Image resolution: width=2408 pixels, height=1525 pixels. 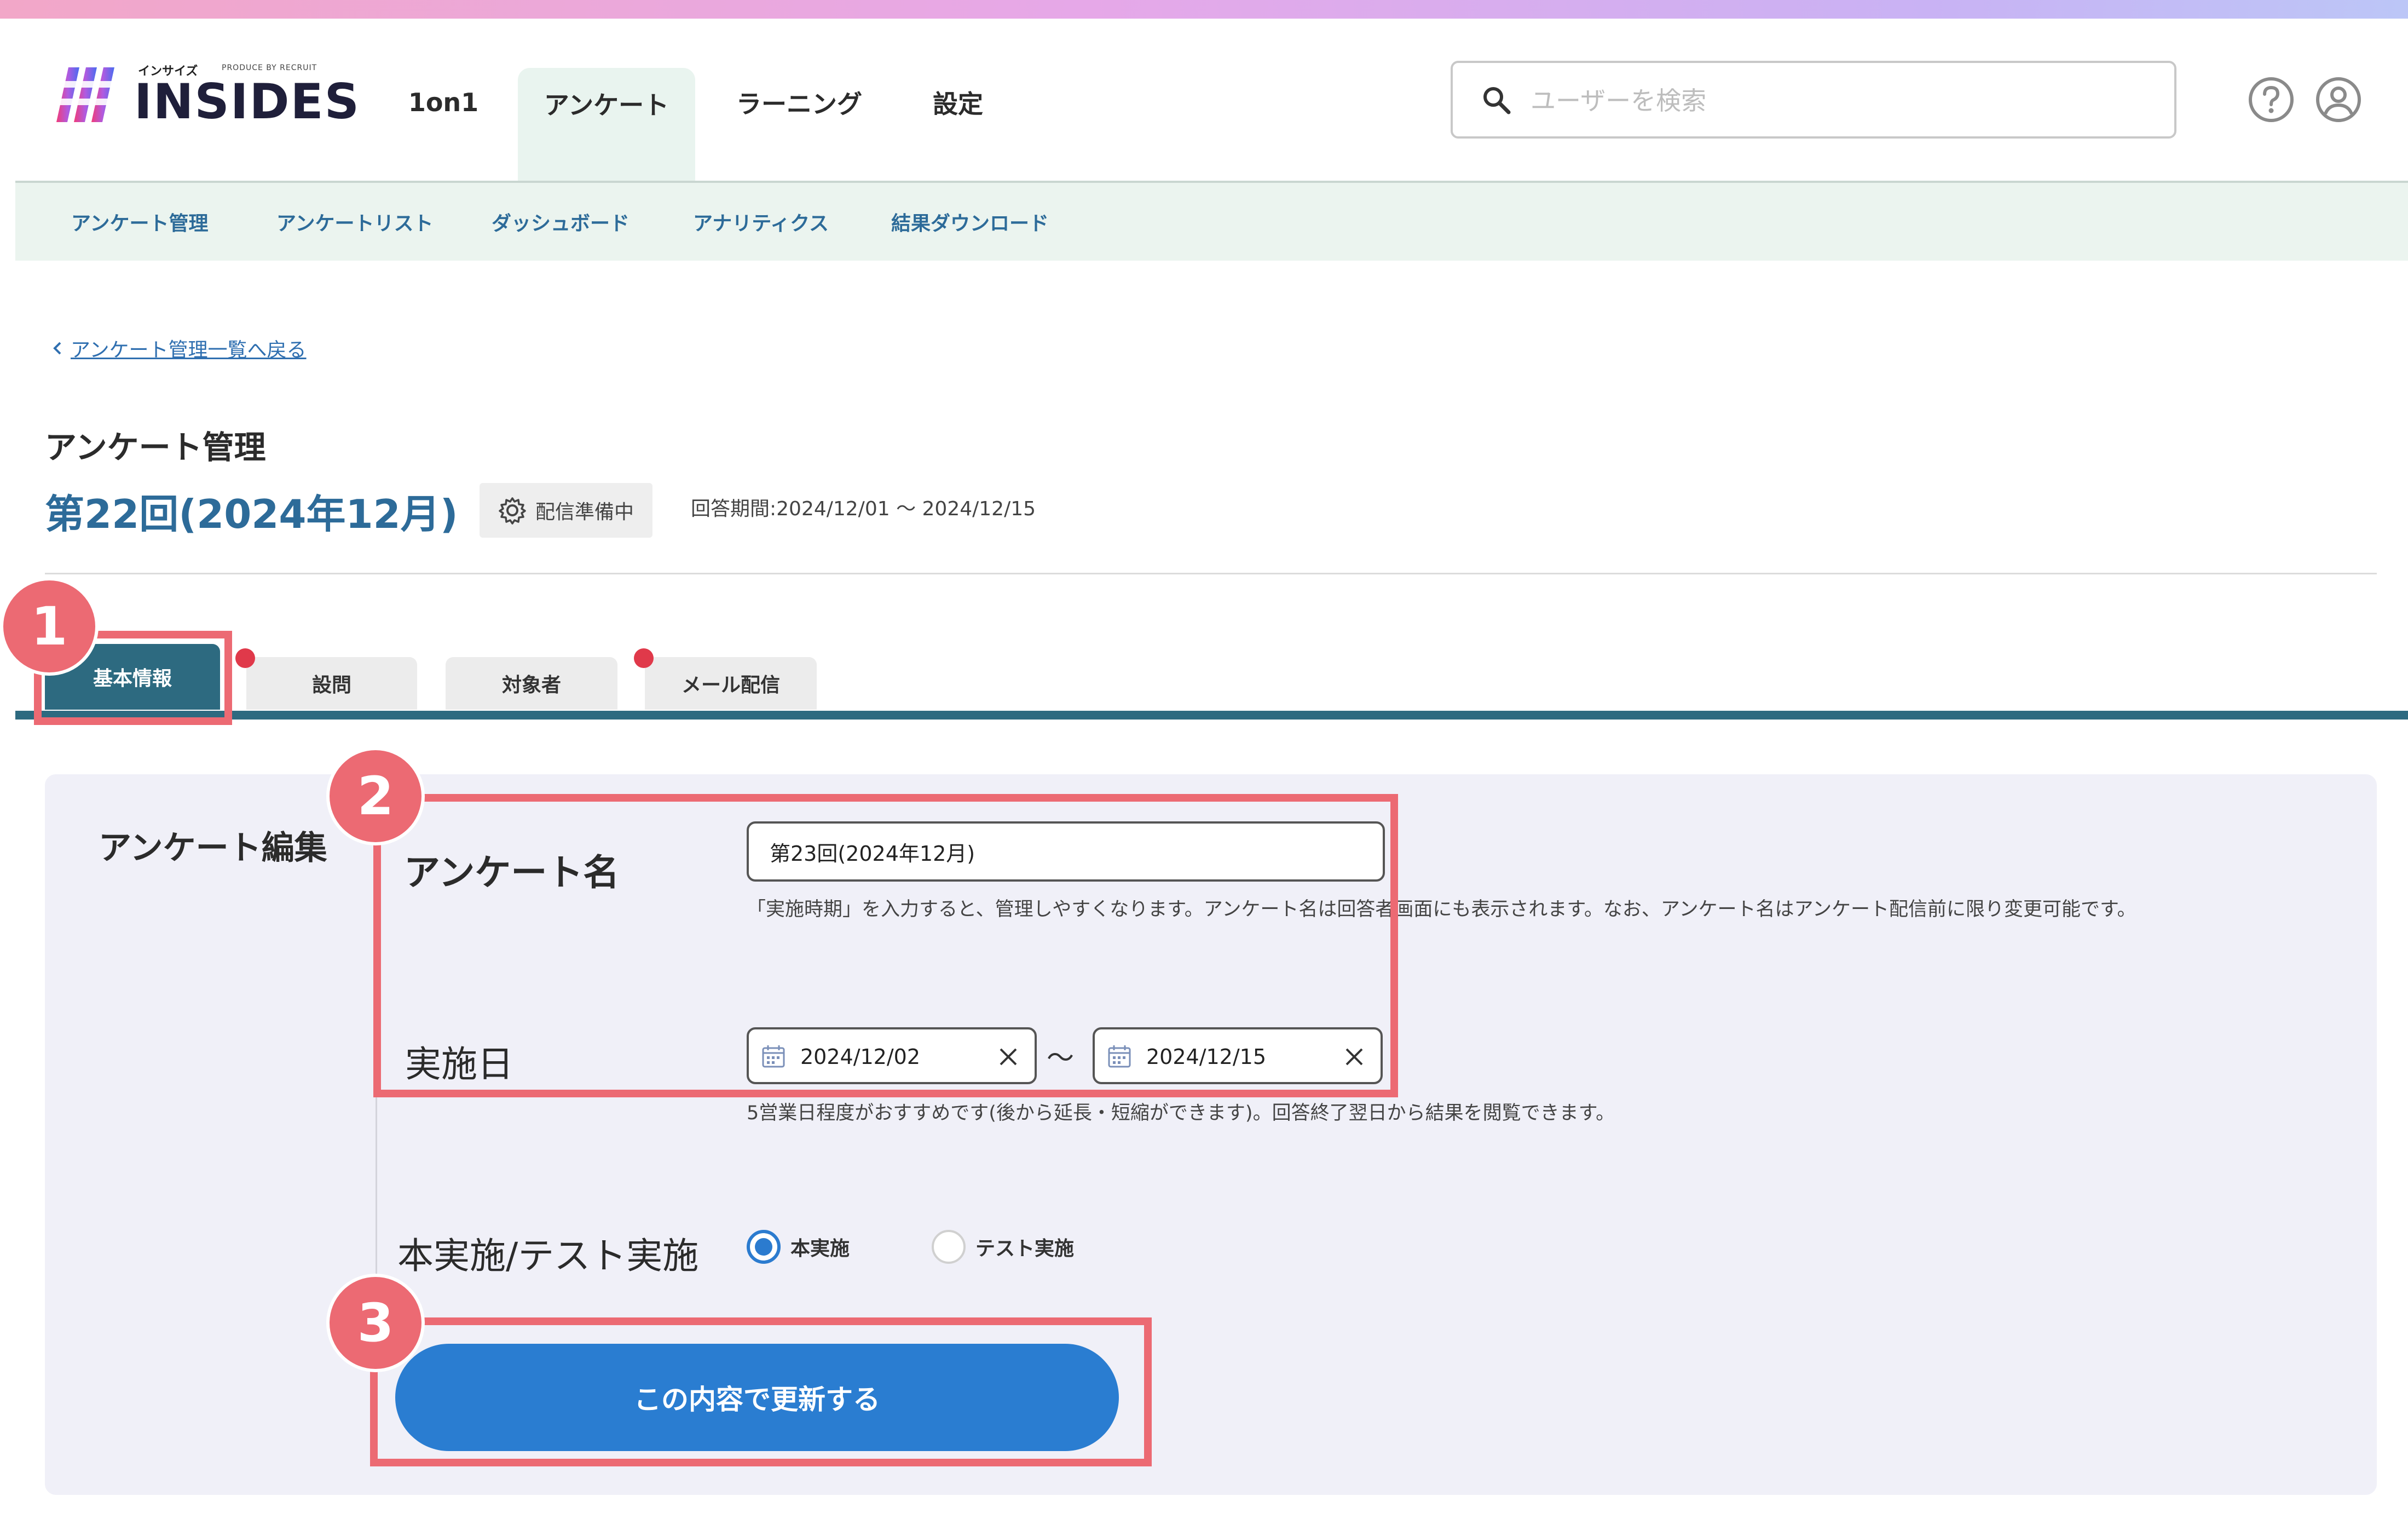 What do you see at coordinates (355, 222) in the screenshot?
I see `subnav-survey-list: アンケートリスト` at bounding box center [355, 222].